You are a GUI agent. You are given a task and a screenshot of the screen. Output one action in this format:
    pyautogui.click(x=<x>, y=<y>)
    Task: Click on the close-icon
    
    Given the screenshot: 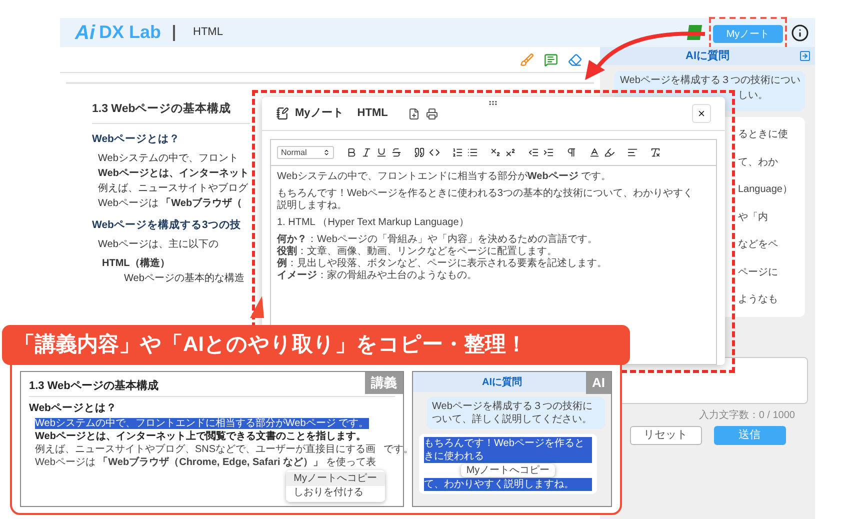 What is the action you would take?
    pyautogui.click(x=701, y=113)
    